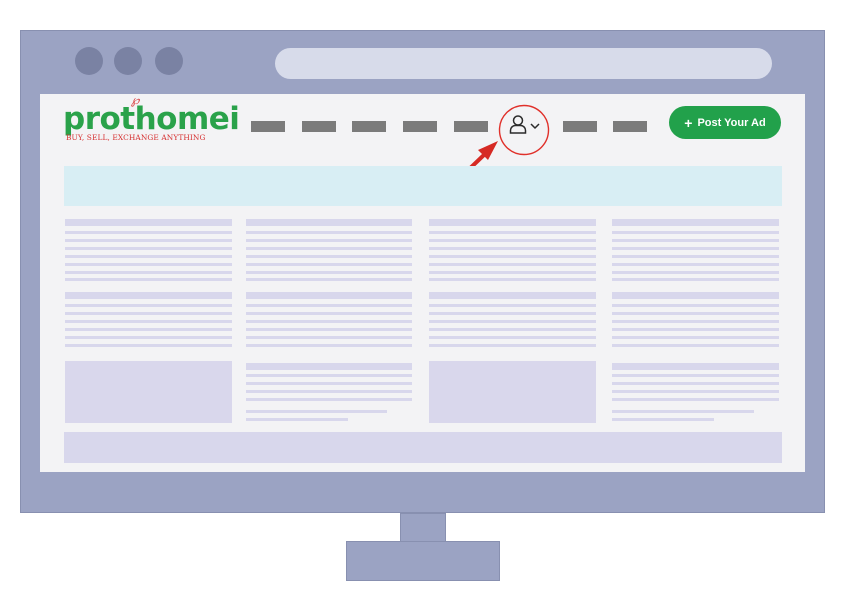  I want to click on logo: prothomei, so click(151, 119).